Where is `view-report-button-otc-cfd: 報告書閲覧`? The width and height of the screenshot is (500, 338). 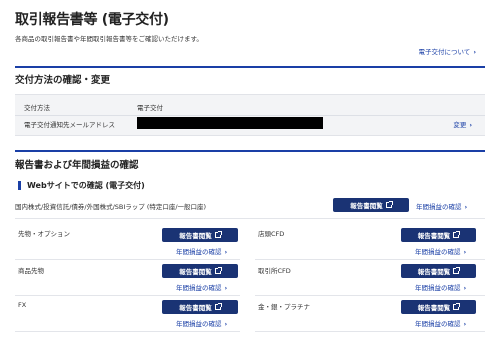
view-report-button-otc-cfd: 報告書閲覧 is located at coordinates (438, 235).